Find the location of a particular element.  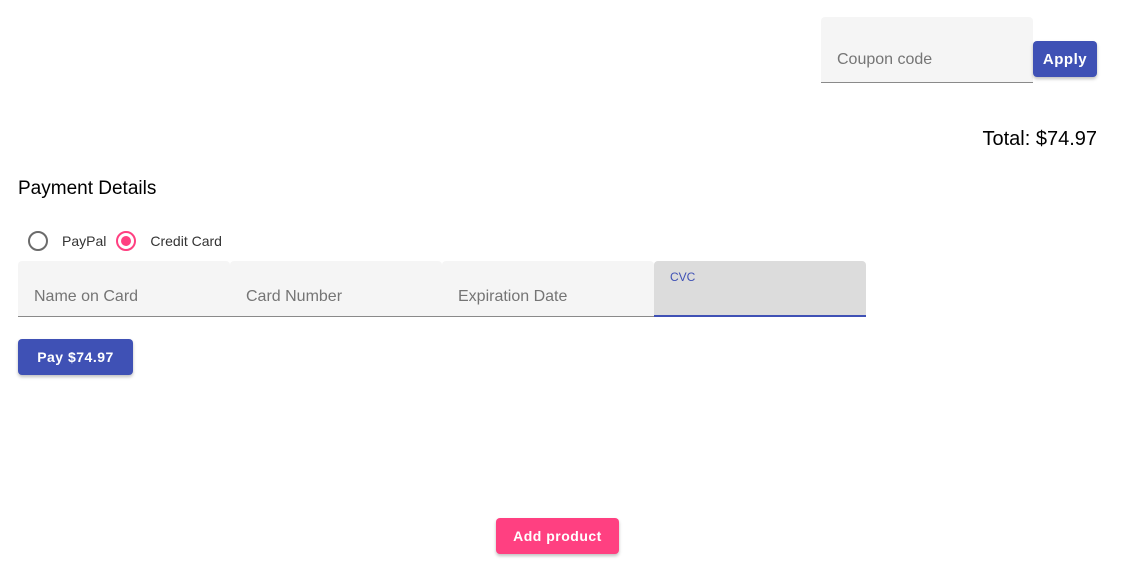

payment-method-group: PayPal Credit Card is located at coordinates (125, 241).